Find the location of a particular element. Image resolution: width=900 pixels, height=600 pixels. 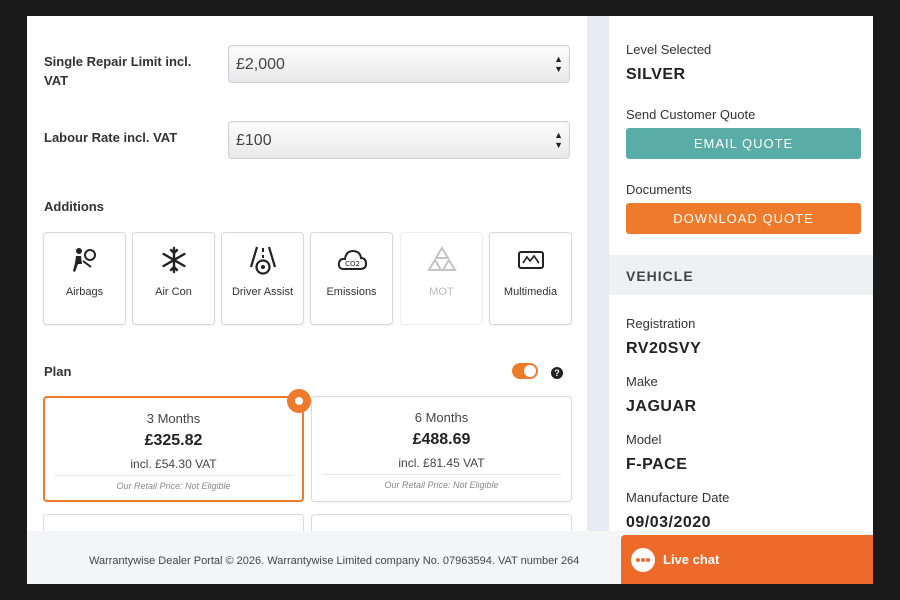

labour-rate-label: Labour Rate incl. VAT is located at coordinates (111, 137).